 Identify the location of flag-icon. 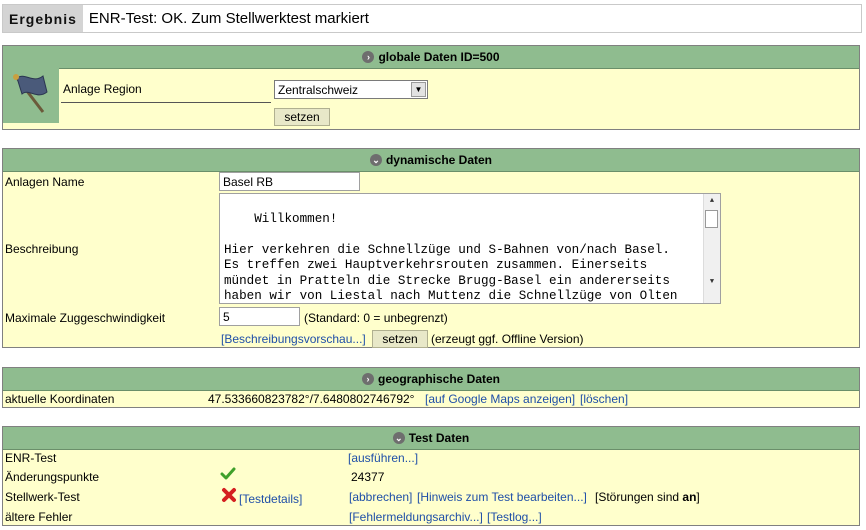
(31, 95).